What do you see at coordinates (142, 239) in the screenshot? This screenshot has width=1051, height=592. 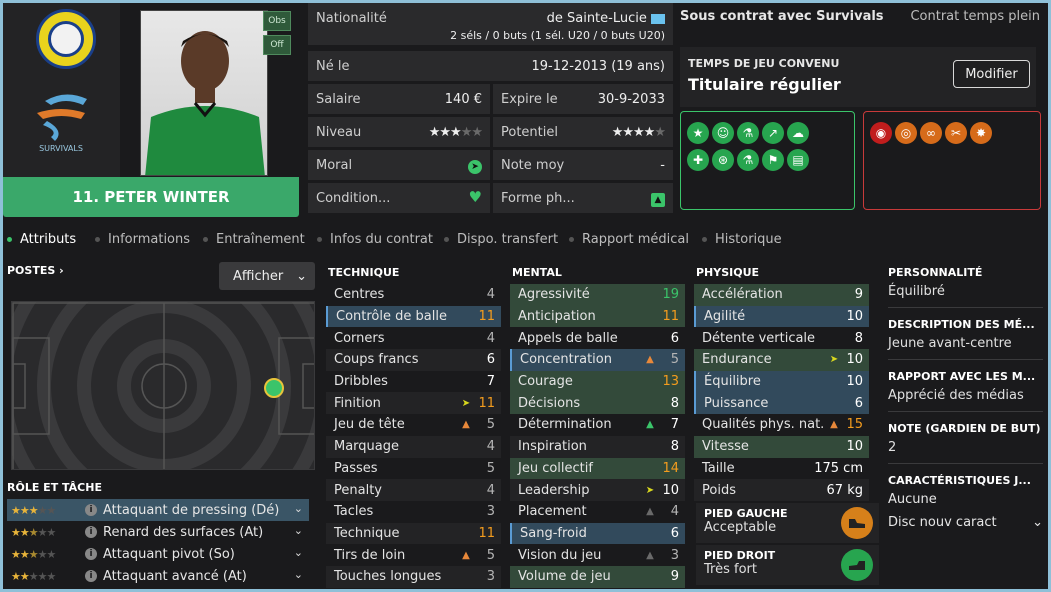 I see `tab-information: Informations` at bounding box center [142, 239].